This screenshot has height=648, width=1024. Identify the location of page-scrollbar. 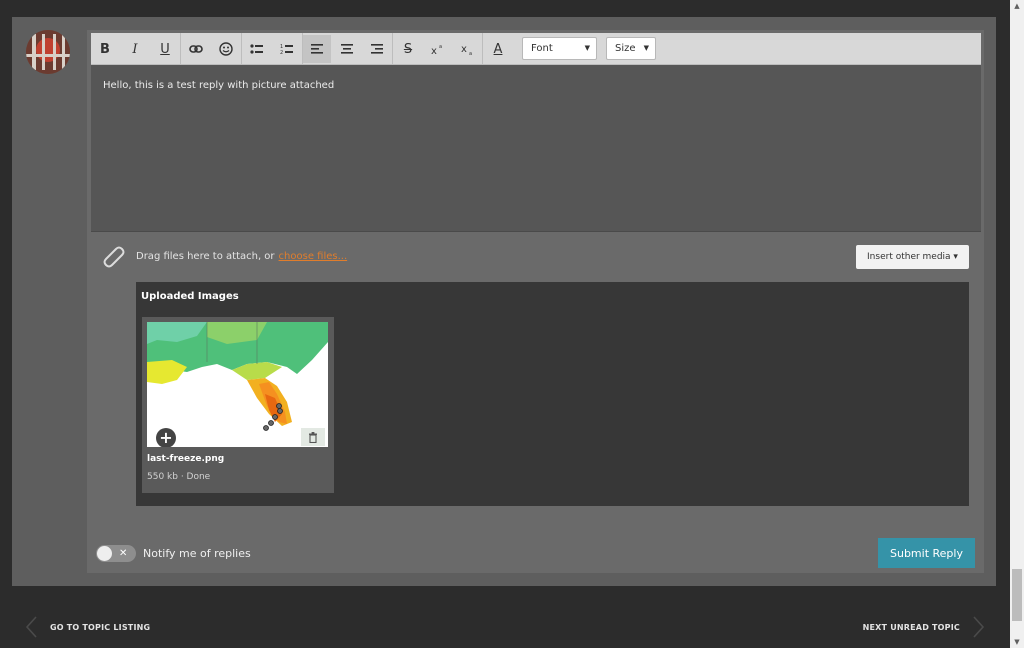
(1017, 324).